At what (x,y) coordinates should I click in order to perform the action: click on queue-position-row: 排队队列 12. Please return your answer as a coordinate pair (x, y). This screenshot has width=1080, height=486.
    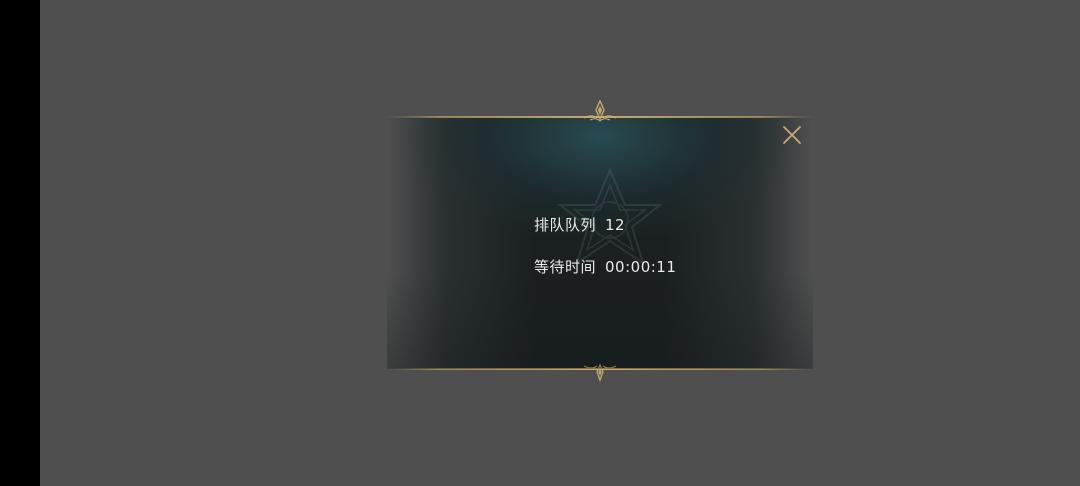
    Looking at the image, I should click on (579, 224).